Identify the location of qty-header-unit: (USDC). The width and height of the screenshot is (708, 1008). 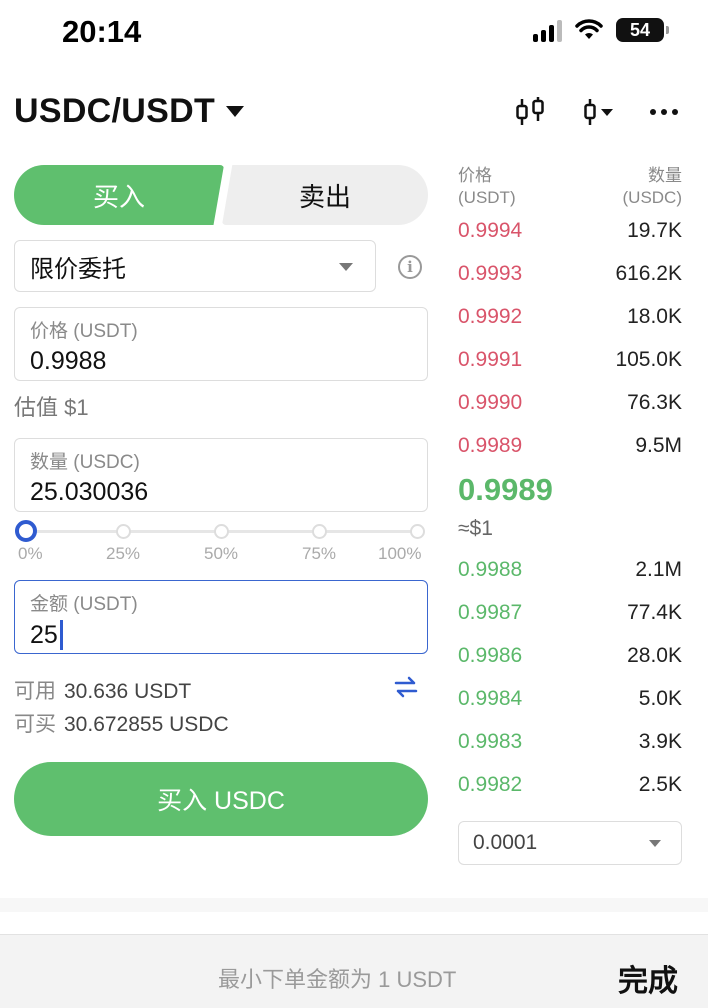
(652, 197).